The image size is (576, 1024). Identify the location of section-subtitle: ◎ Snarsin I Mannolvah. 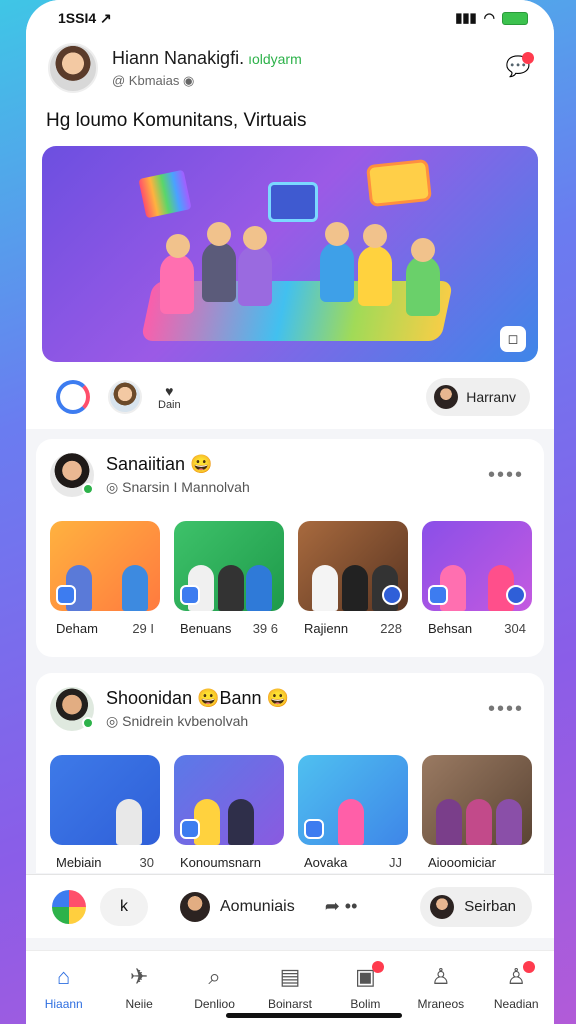
(297, 487).